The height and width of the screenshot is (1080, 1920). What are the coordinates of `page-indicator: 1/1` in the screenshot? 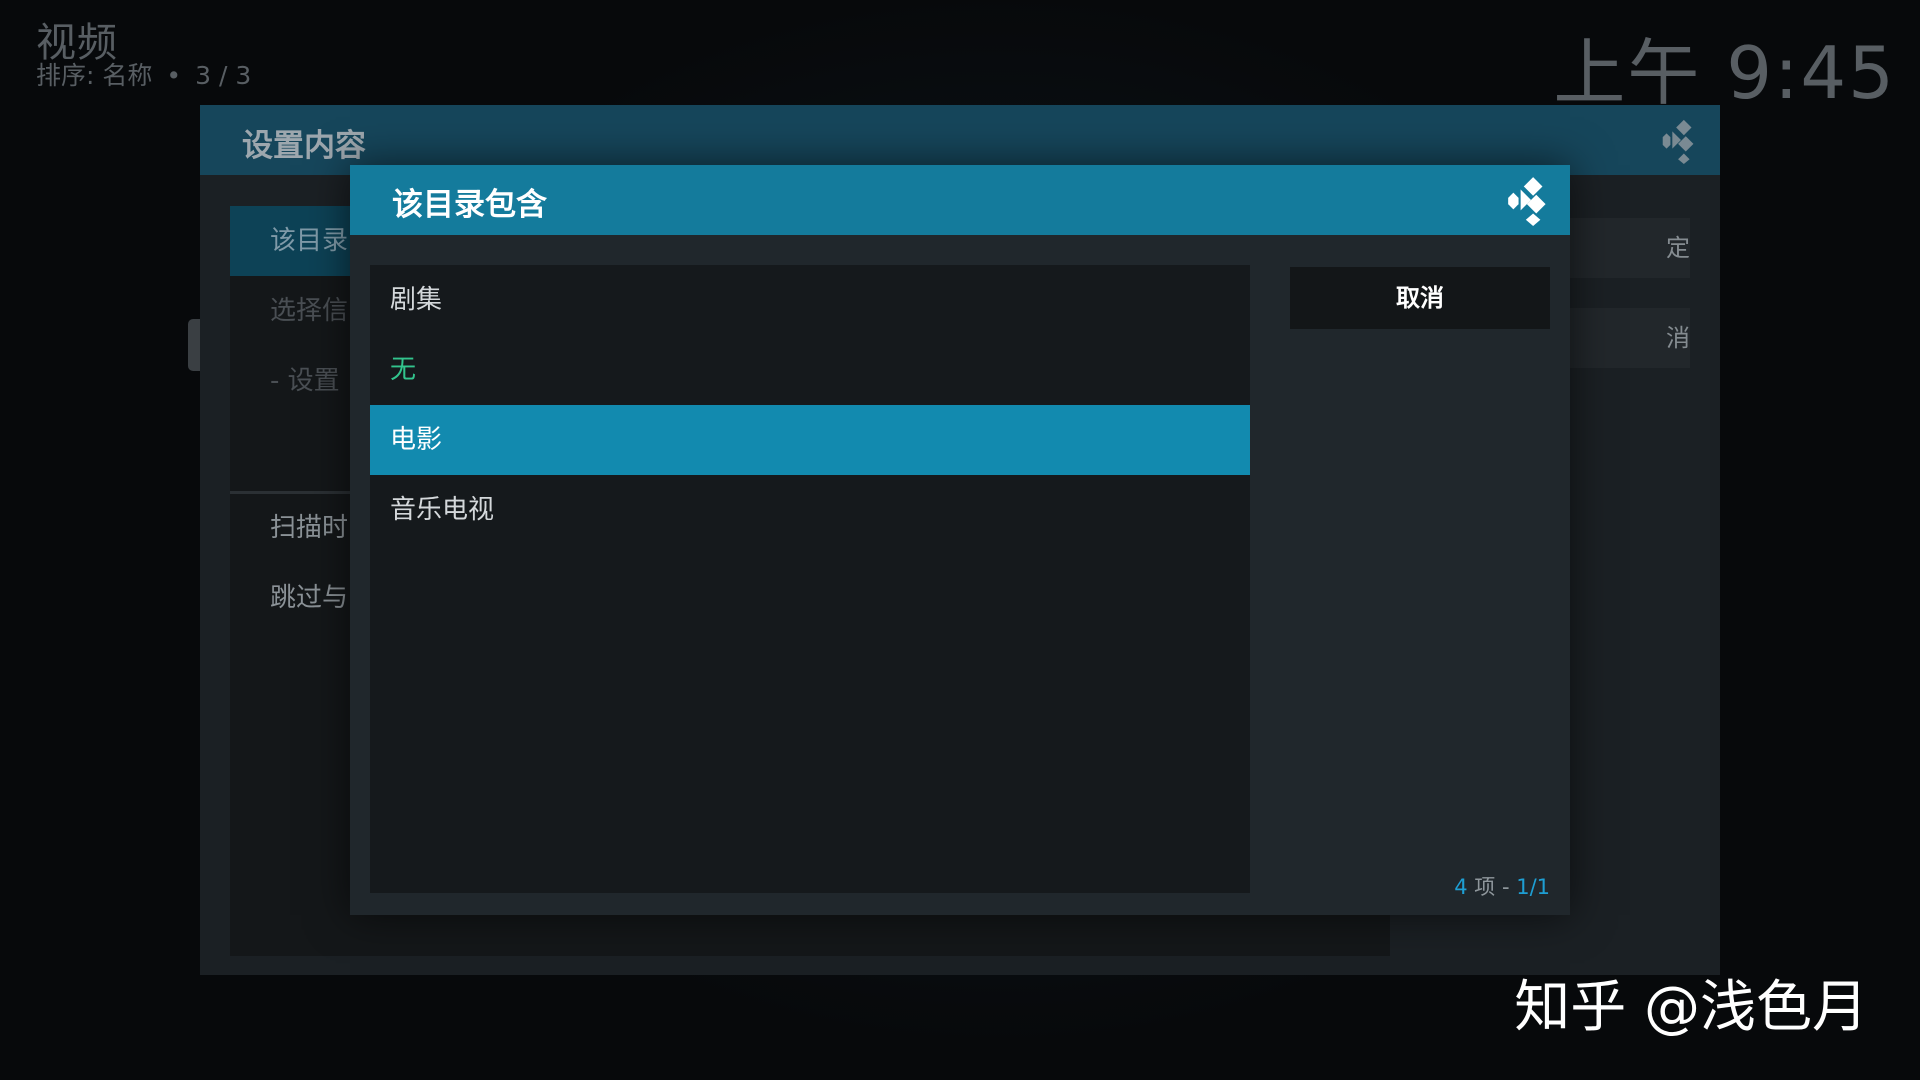 It's located at (1533, 887).